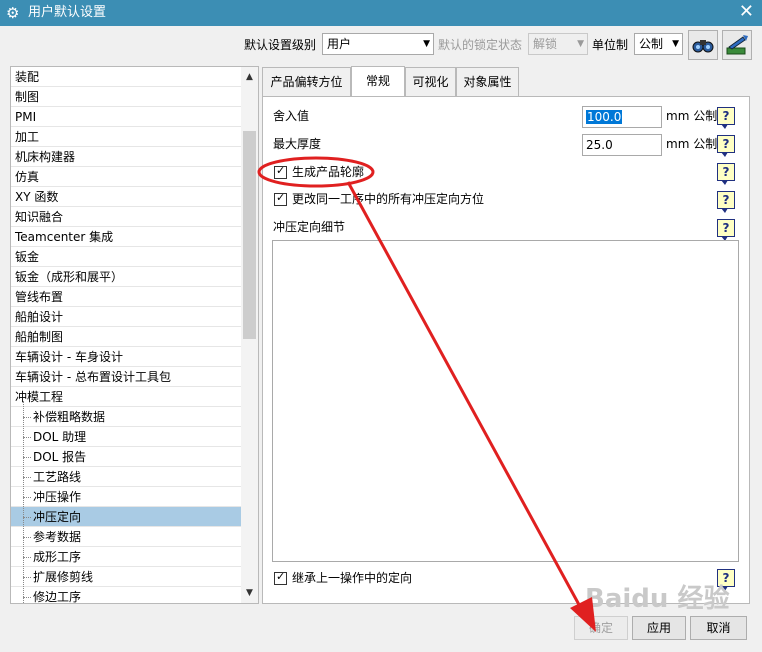 This screenshot has width=762, height=652. I want to click on tree-item-label: 参考数据, so click(57, 537).